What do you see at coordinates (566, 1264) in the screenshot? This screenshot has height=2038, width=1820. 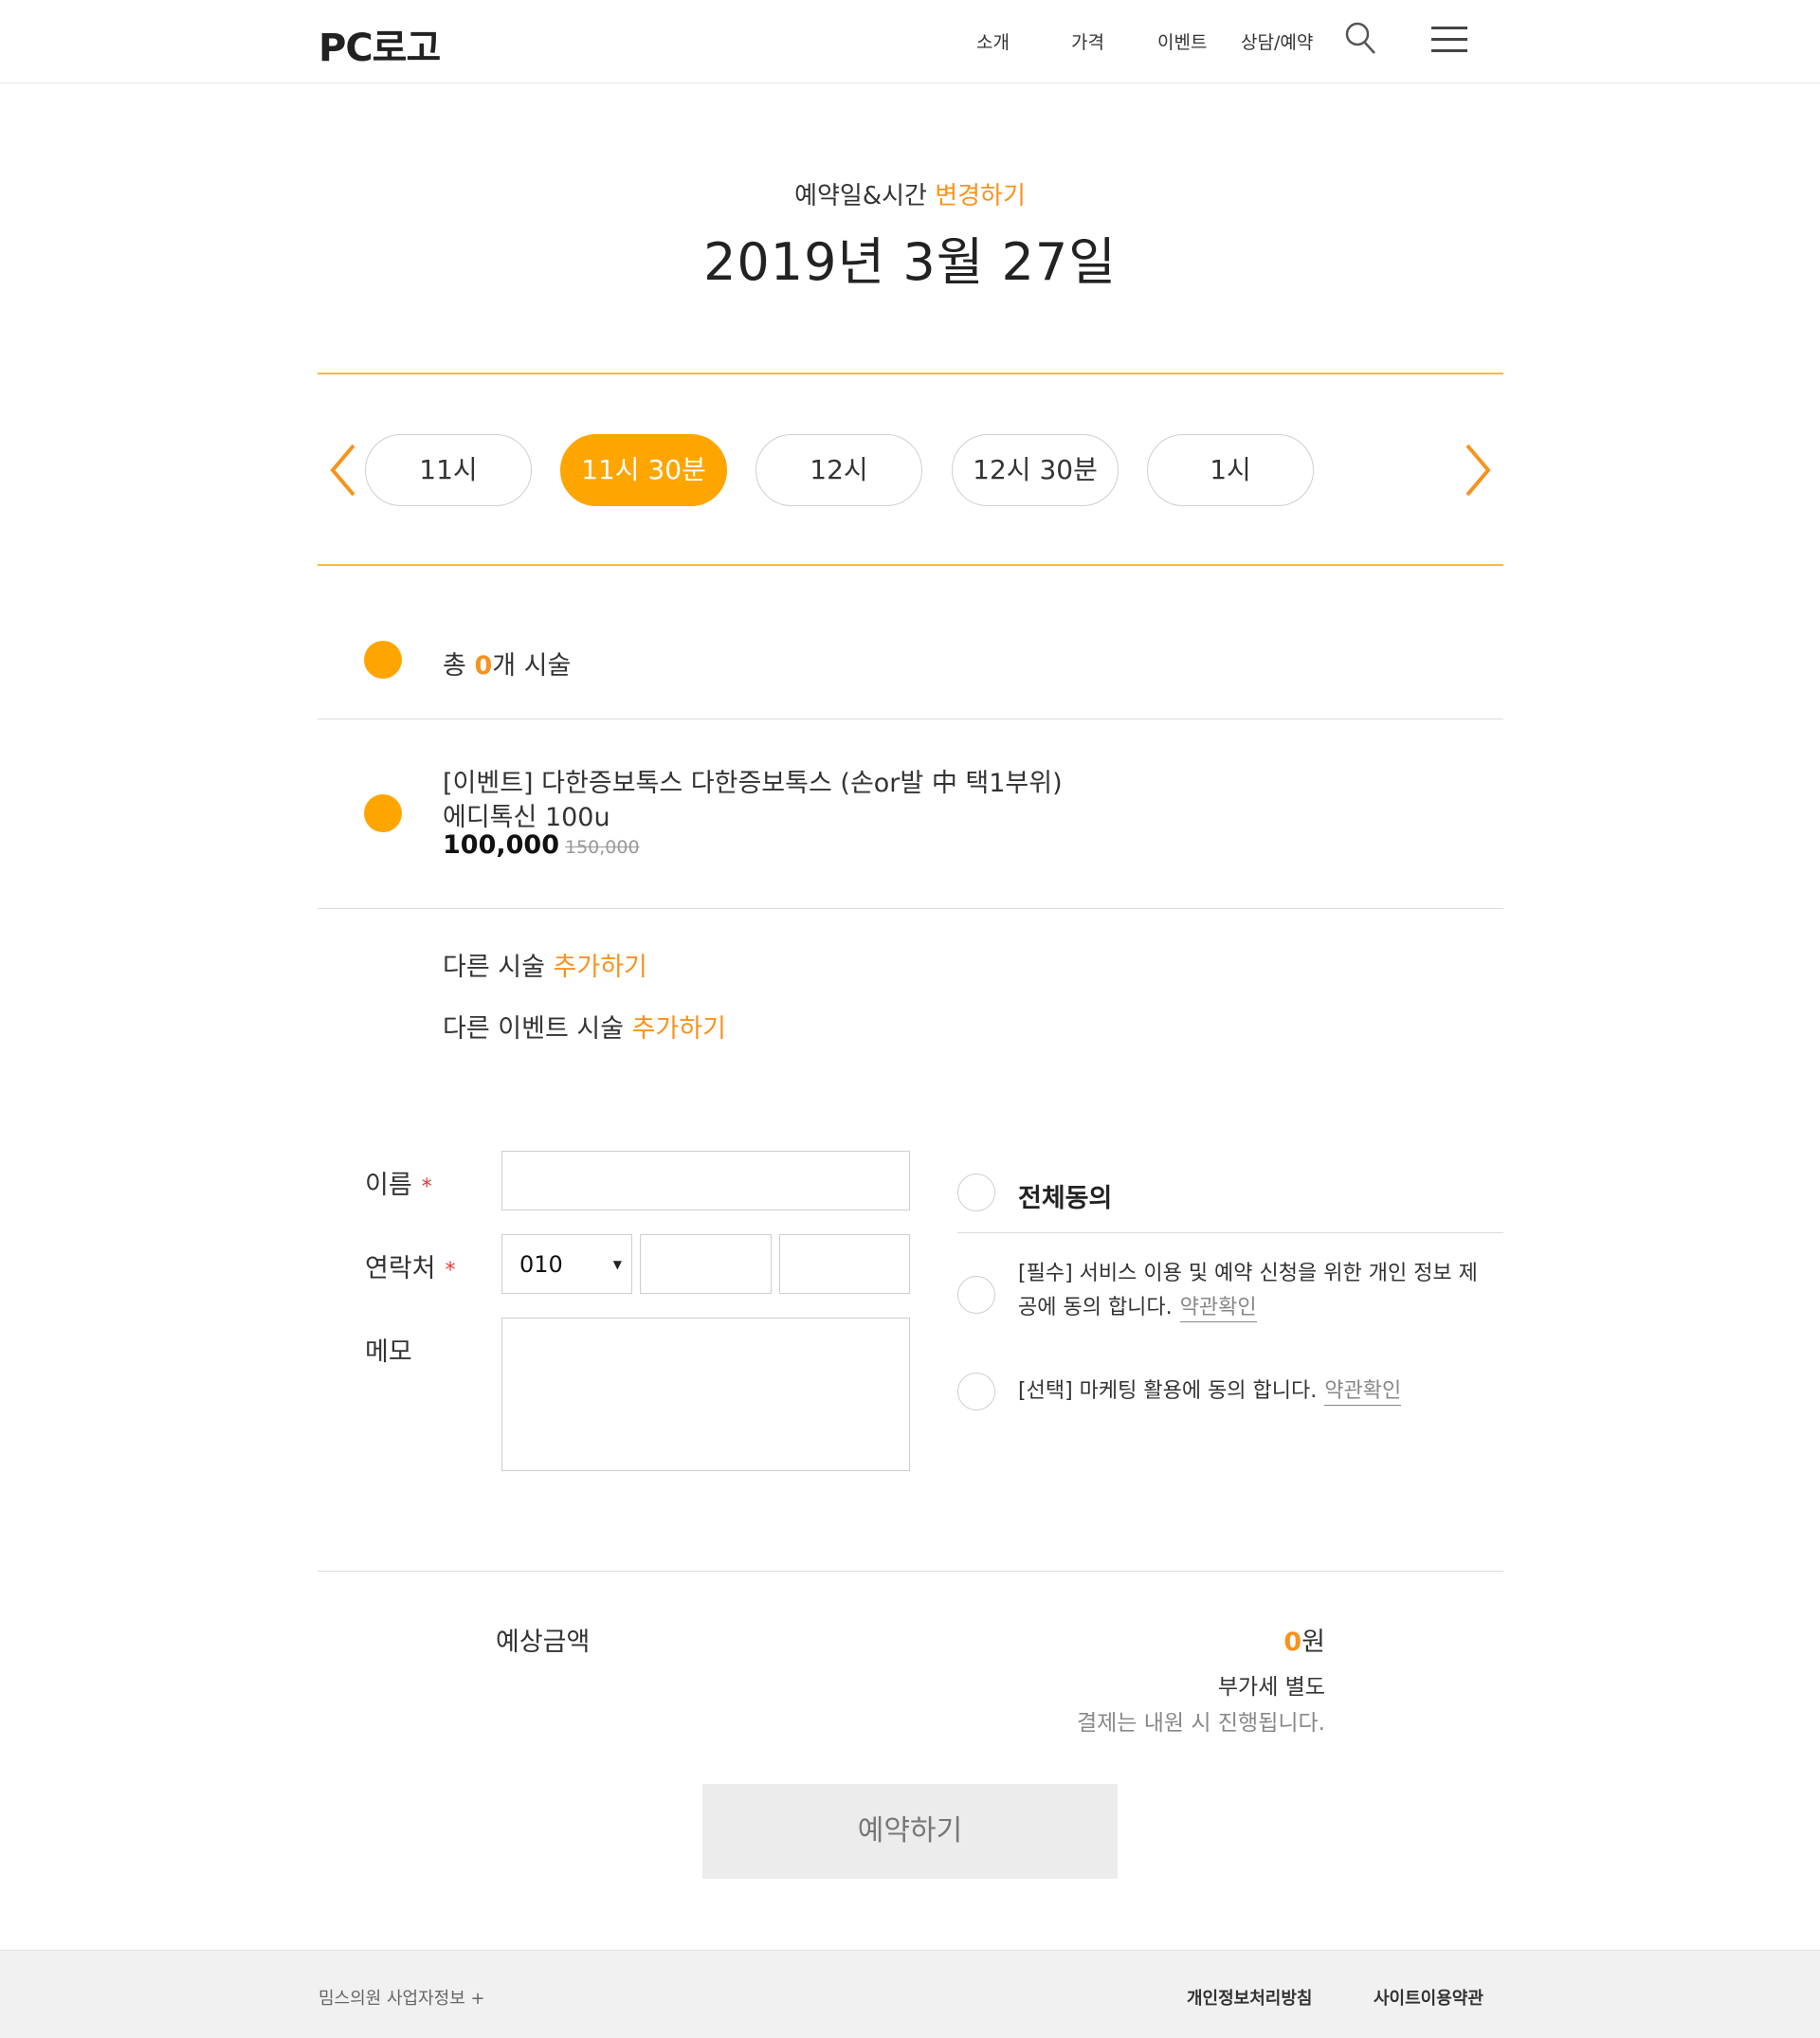 I see `phone-prefix-select: 010 ▼` at bounding box center [566, 1264].